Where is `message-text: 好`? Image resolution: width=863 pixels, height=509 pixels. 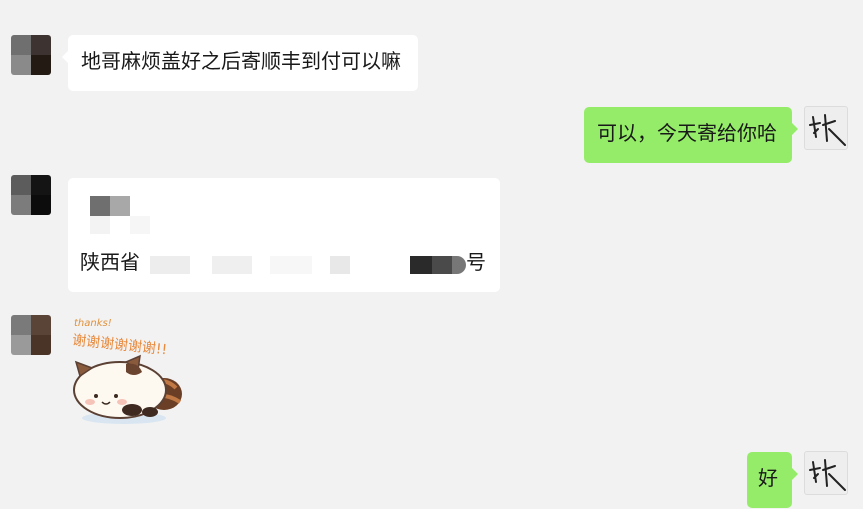
message-text: 好 is located at coordinates (768, 478).